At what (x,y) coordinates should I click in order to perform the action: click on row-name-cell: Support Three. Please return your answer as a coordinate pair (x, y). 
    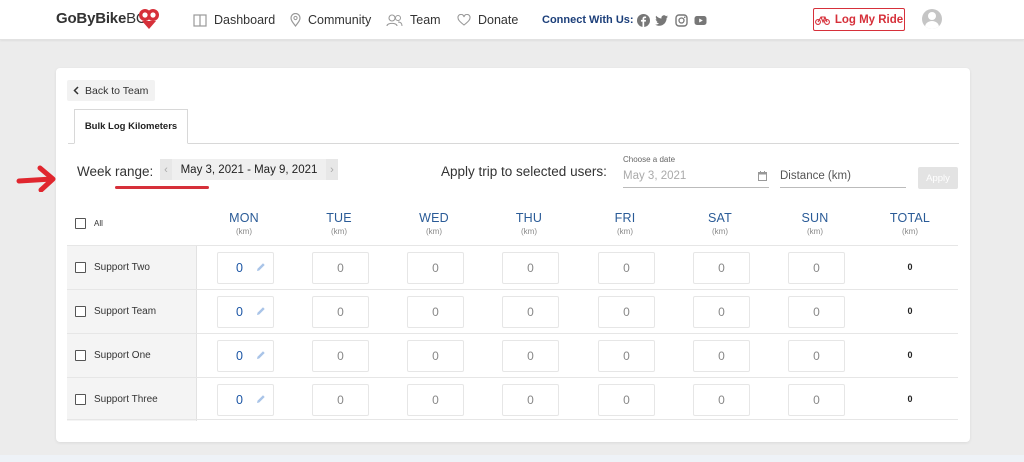
    Looking at the image, I should click on (132, 399).